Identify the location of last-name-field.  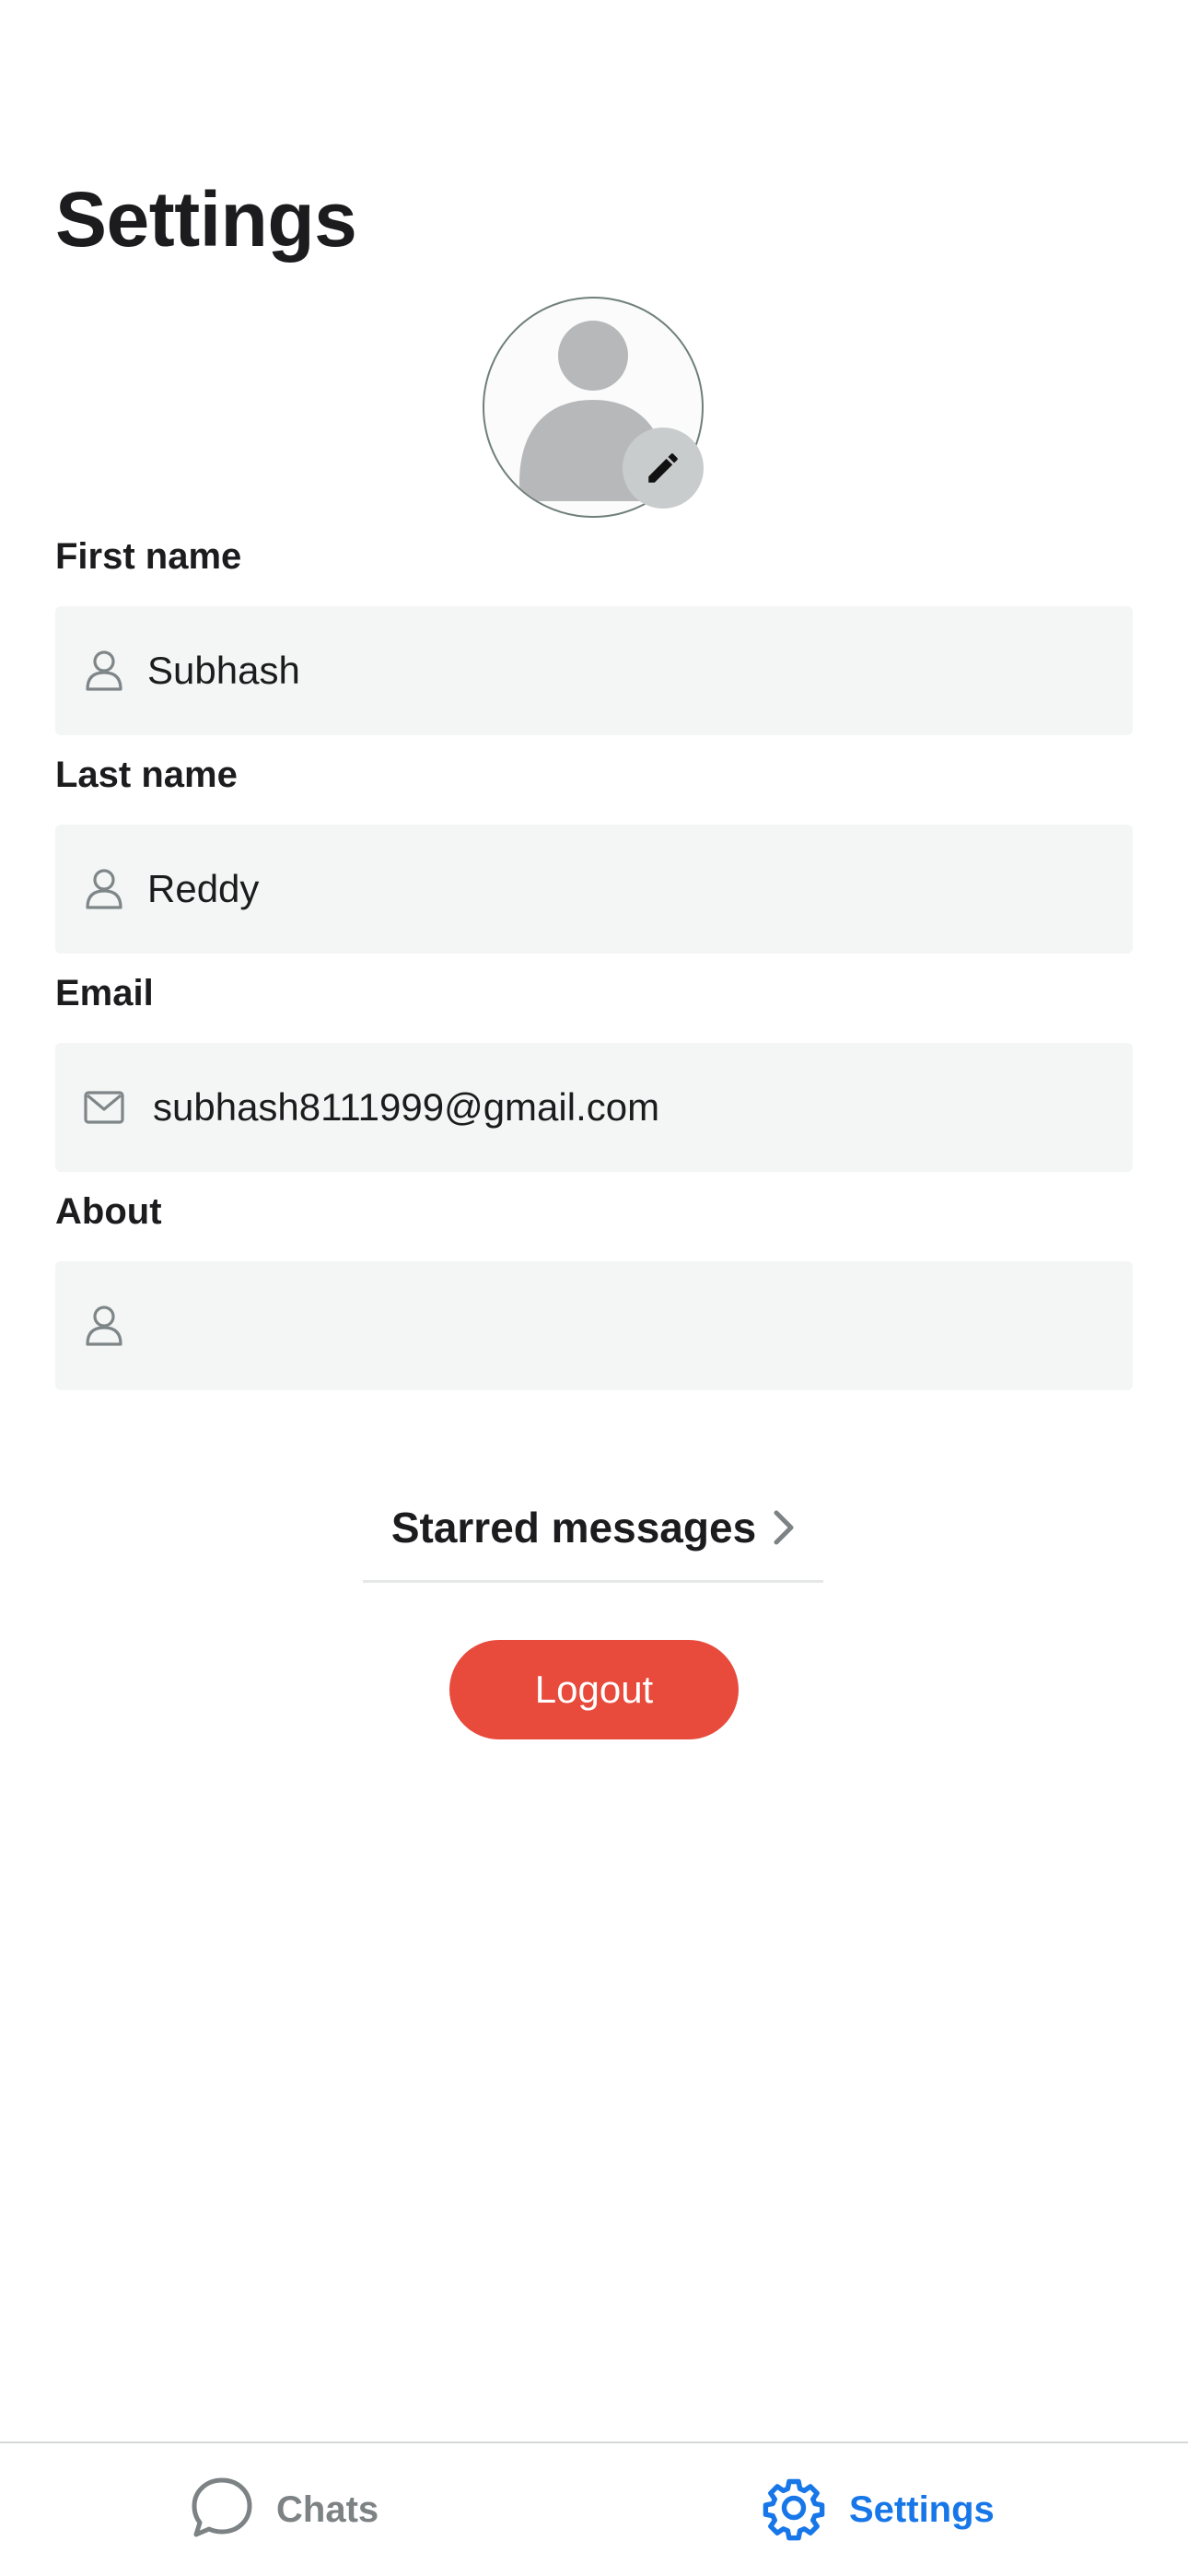
(594, 889).